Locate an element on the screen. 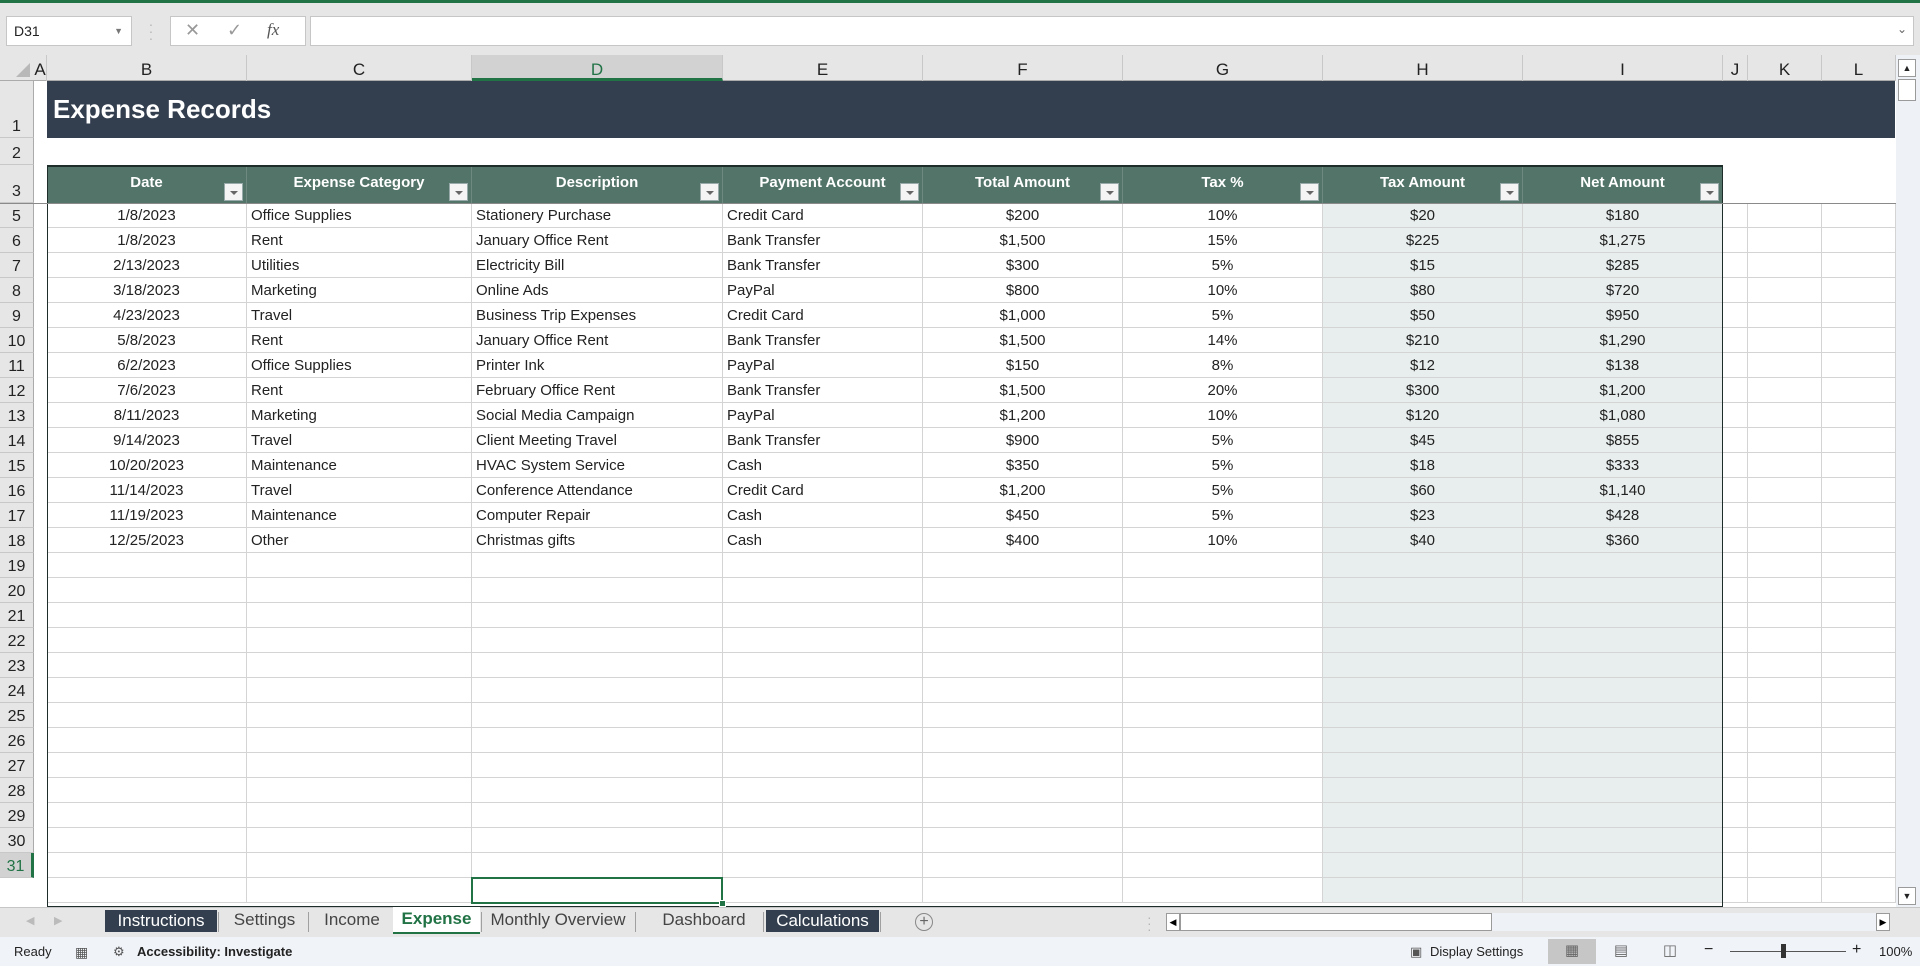  table-cell: 1/8/2023 is located at coordinates (147, 215).